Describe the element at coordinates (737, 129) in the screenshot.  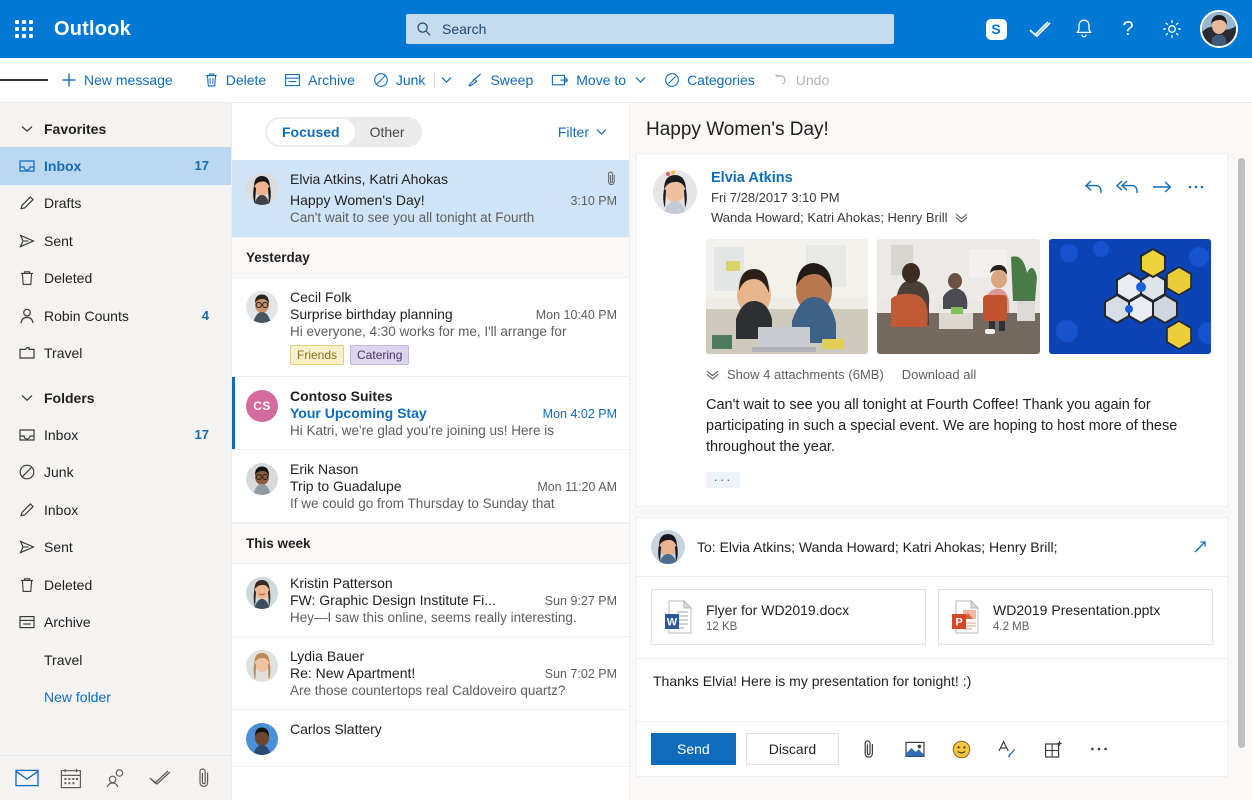
I see `page-title: Happy Women's Day!` at that location.